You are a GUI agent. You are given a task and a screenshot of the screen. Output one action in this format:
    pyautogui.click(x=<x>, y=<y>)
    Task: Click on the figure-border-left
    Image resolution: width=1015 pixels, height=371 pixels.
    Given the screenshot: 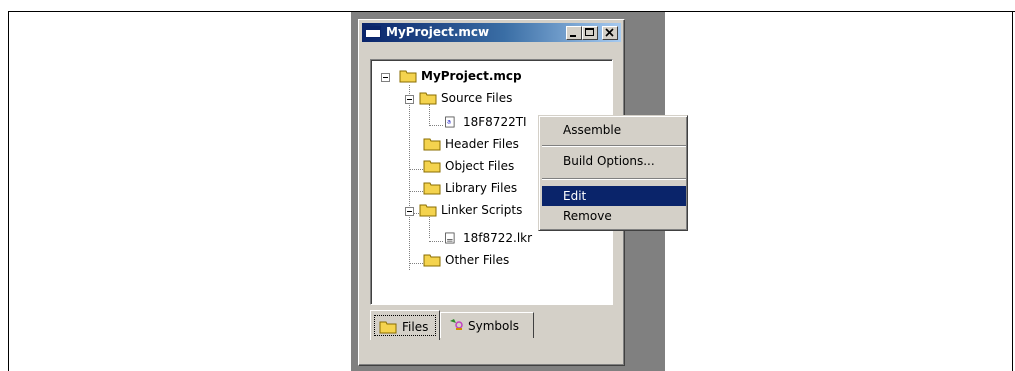 What is the action you would take?
    pyautogui.click(x=8, y=191)
    